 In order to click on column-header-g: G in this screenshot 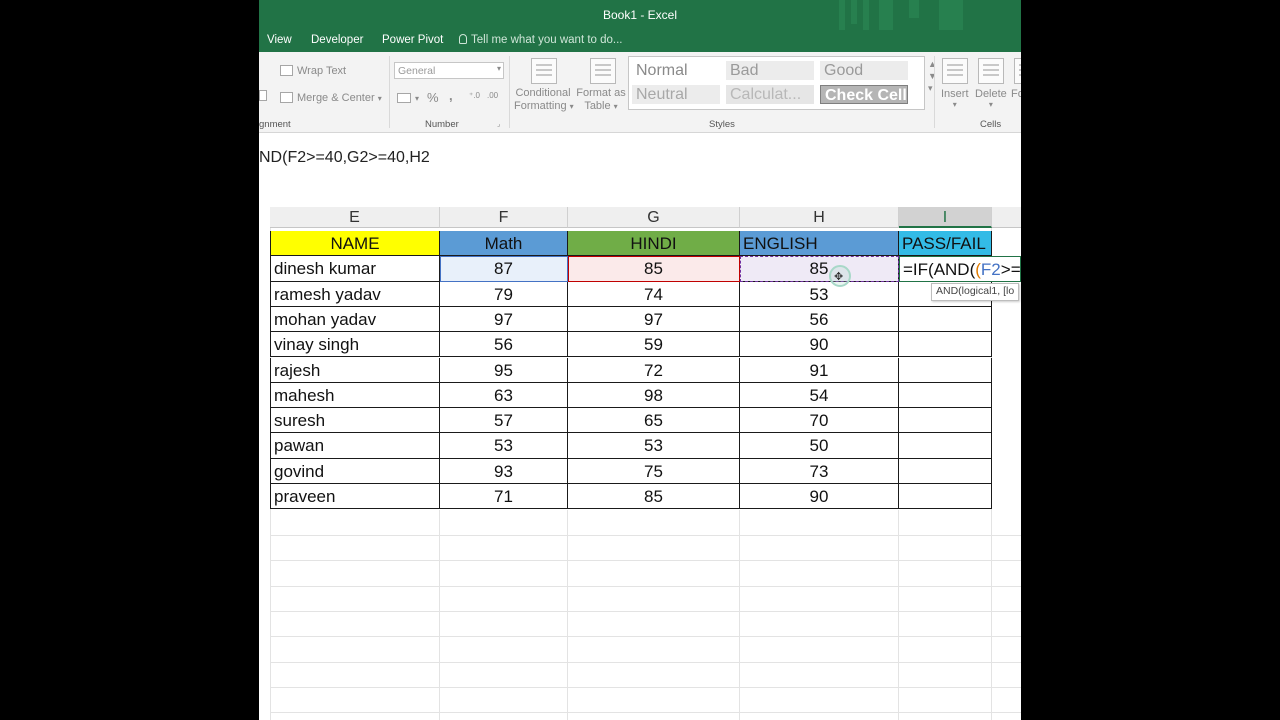, I will do `click(654, 217)`.